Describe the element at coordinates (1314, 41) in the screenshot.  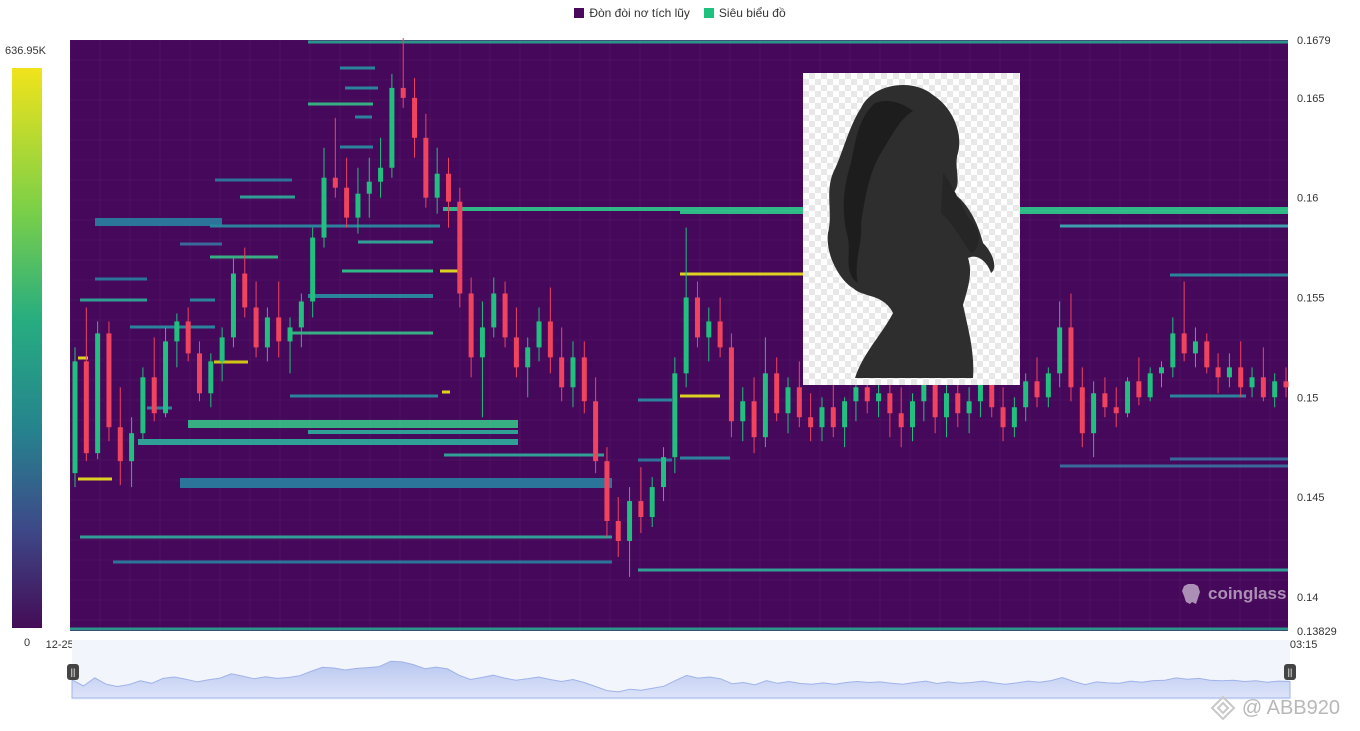
I see `y-tick-label: 0.1679` at that location.